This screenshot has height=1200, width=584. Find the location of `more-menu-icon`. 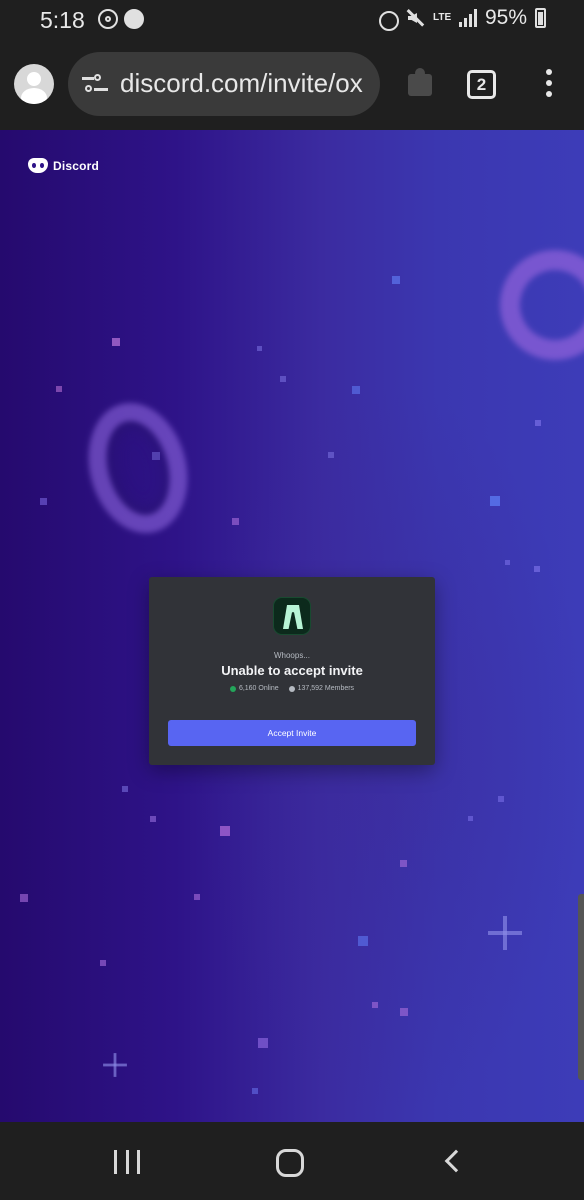

more-menu-icon is located at coordinates (549, 85).